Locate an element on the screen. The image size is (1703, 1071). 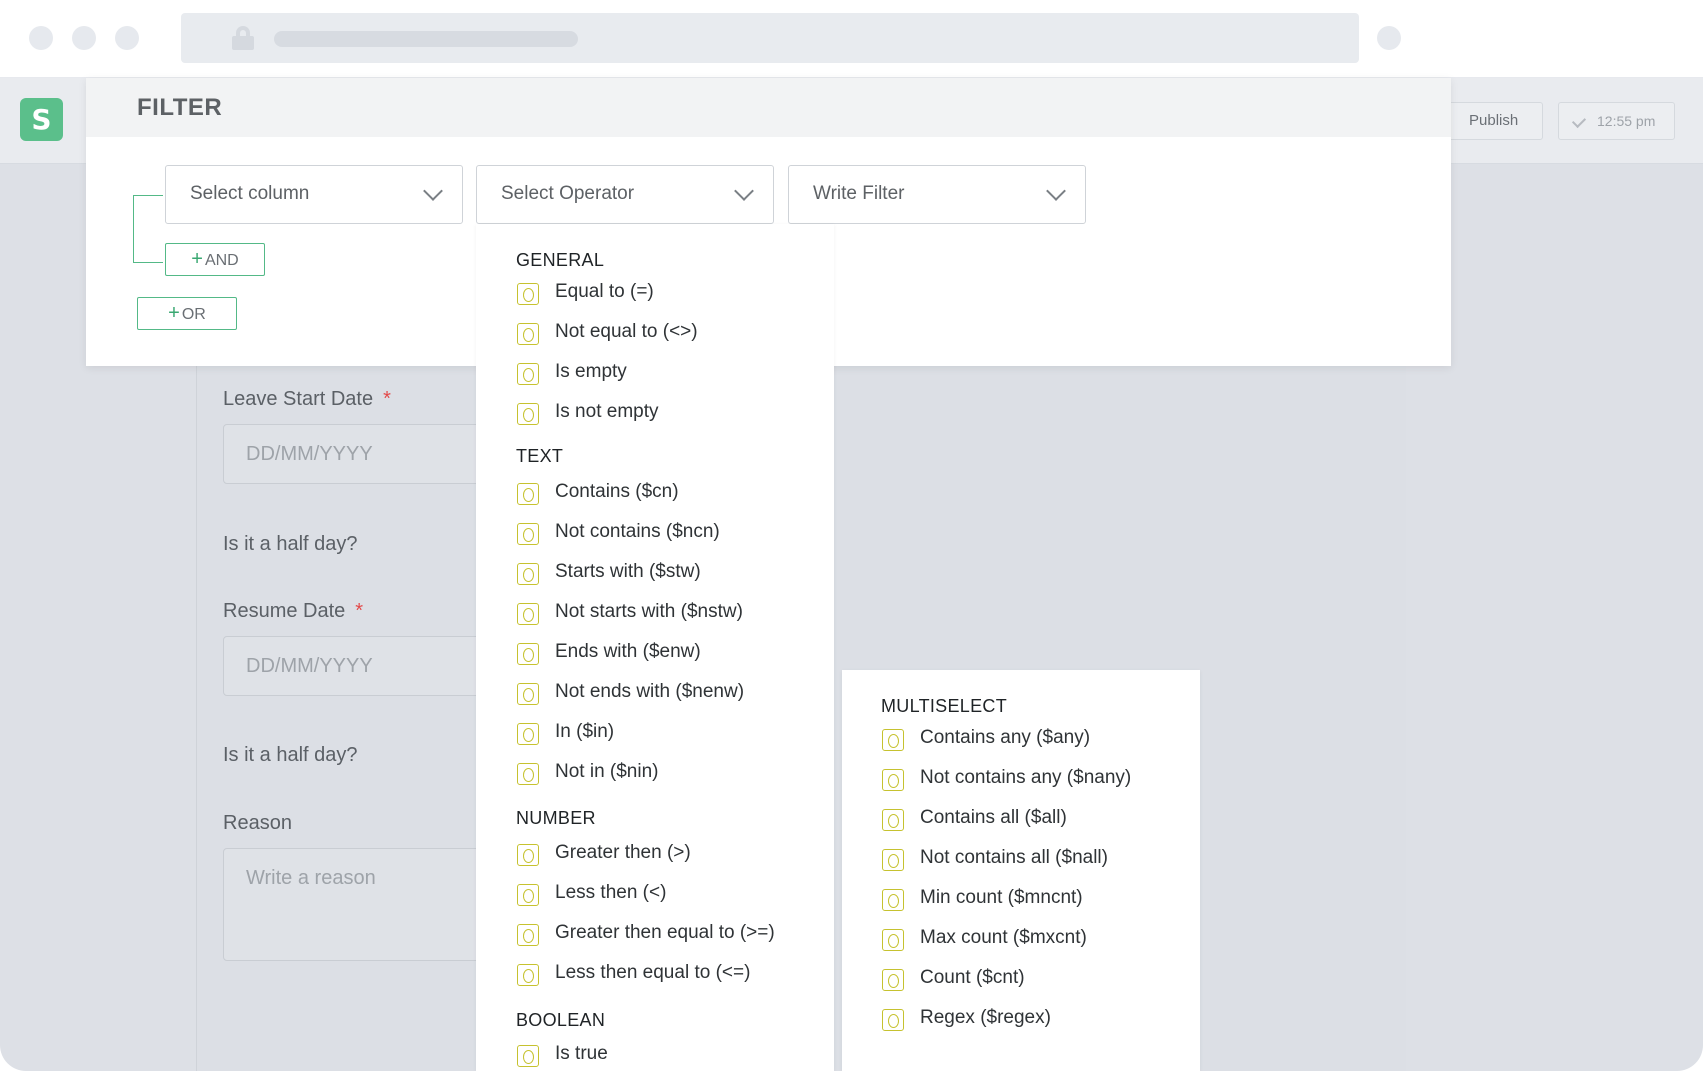
reason-placeholder: Write a reason is located at coordinates (311, 878).